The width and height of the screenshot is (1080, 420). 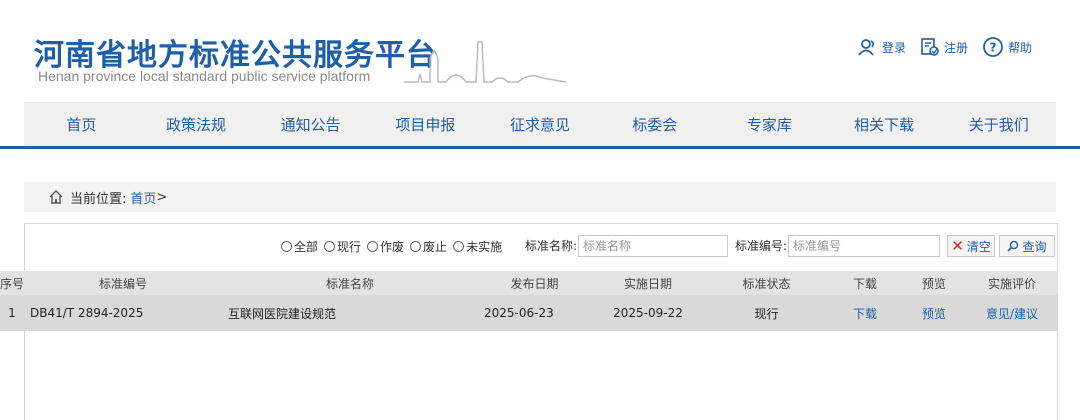 I want to click on radio-current-label: 现行, so click(x=349, y=246).